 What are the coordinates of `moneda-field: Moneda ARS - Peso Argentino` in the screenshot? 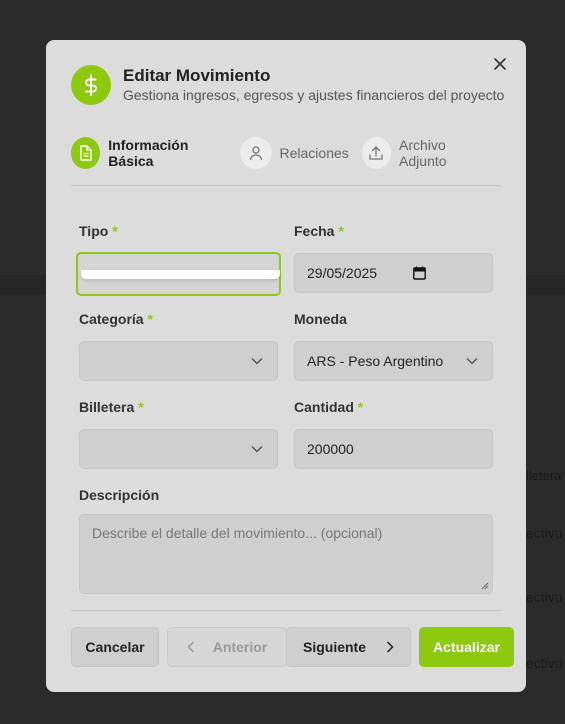 It's located at (393, 346).